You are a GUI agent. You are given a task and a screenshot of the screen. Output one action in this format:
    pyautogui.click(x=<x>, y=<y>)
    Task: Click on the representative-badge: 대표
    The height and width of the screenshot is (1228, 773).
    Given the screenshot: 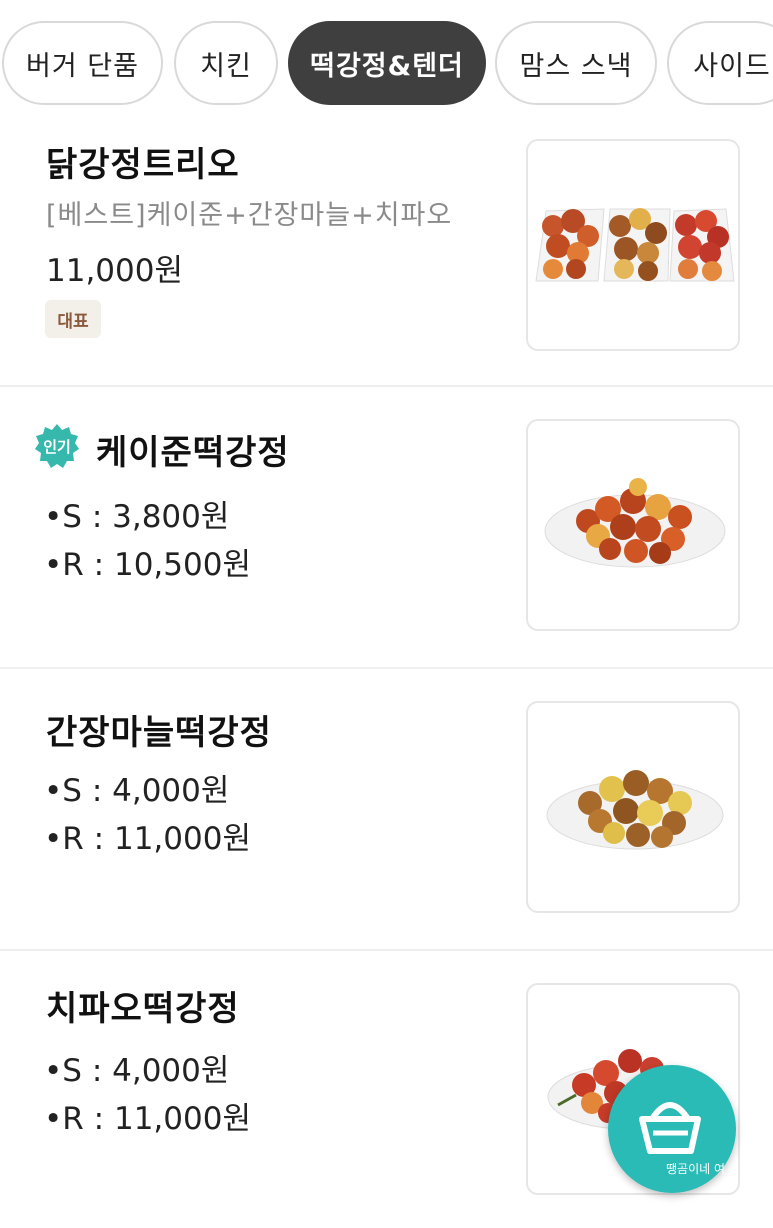 What is the action you would take?
    pyautogui.click(x=73, y=319)
    